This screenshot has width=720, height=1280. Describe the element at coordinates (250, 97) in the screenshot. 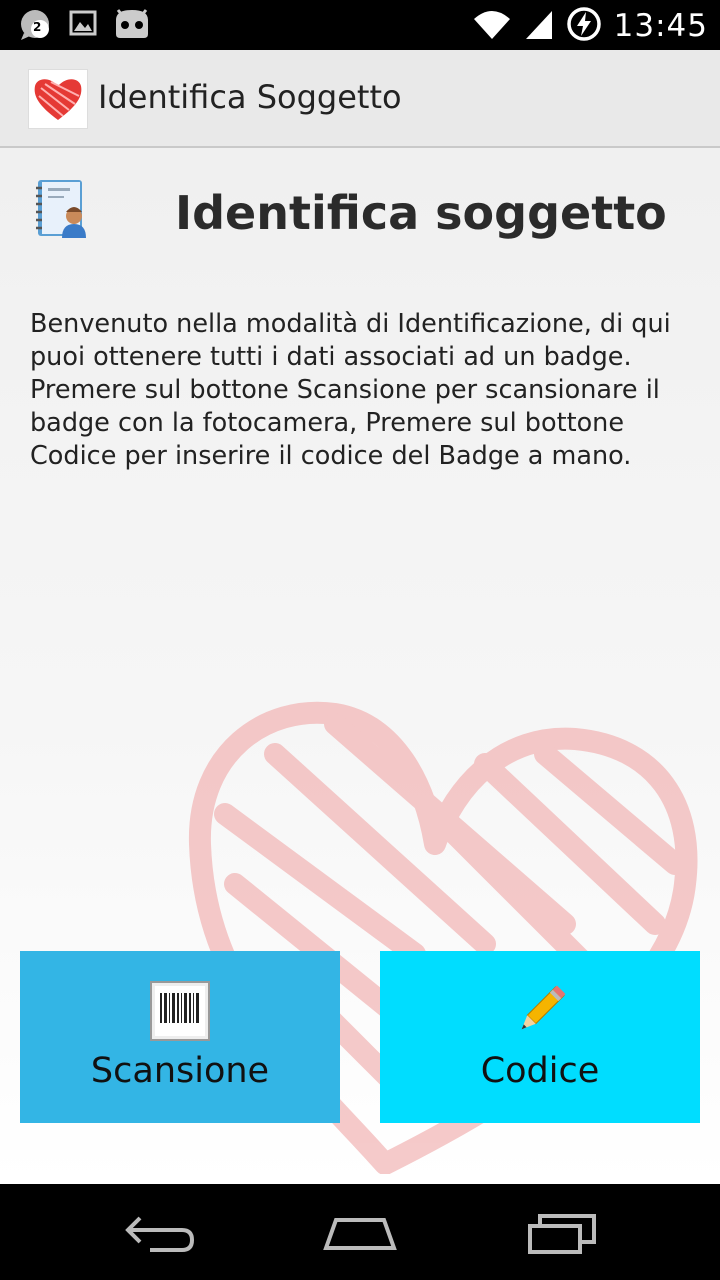

I see `app-title: Identifica Soggetto` at that location.